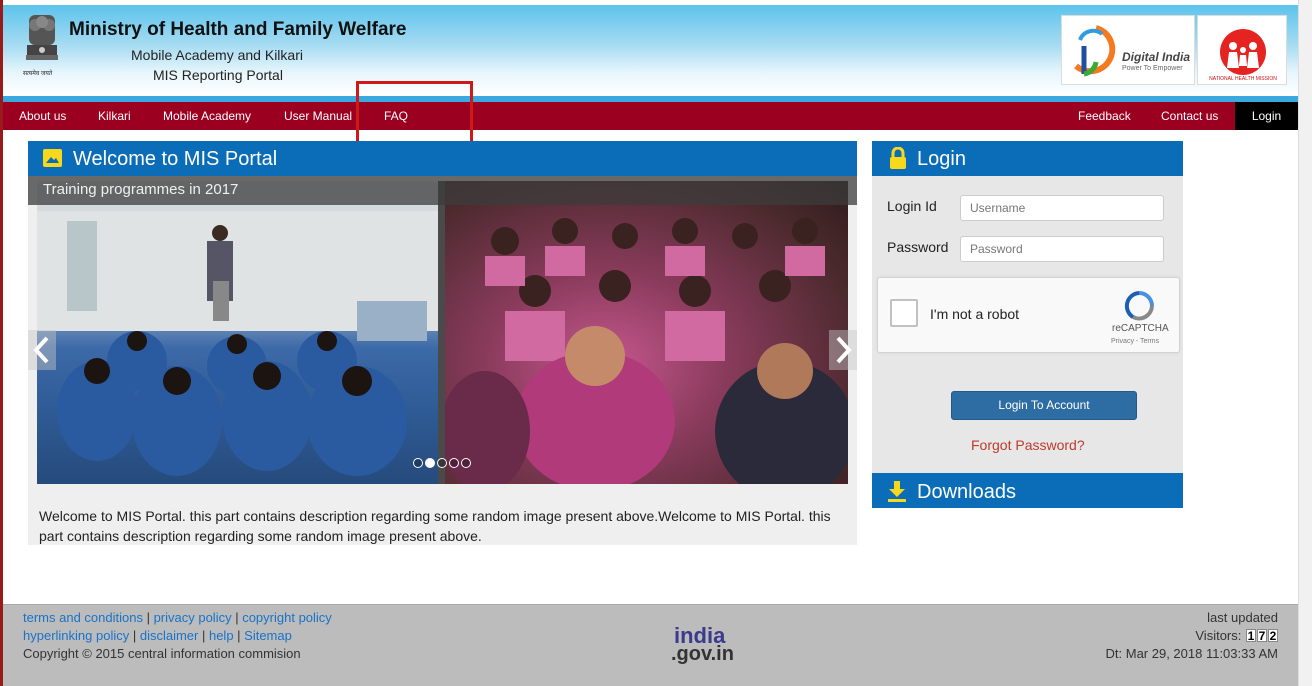  I want to click on carousel-caption-text: Training programmes in 2017, so click(141, 189).